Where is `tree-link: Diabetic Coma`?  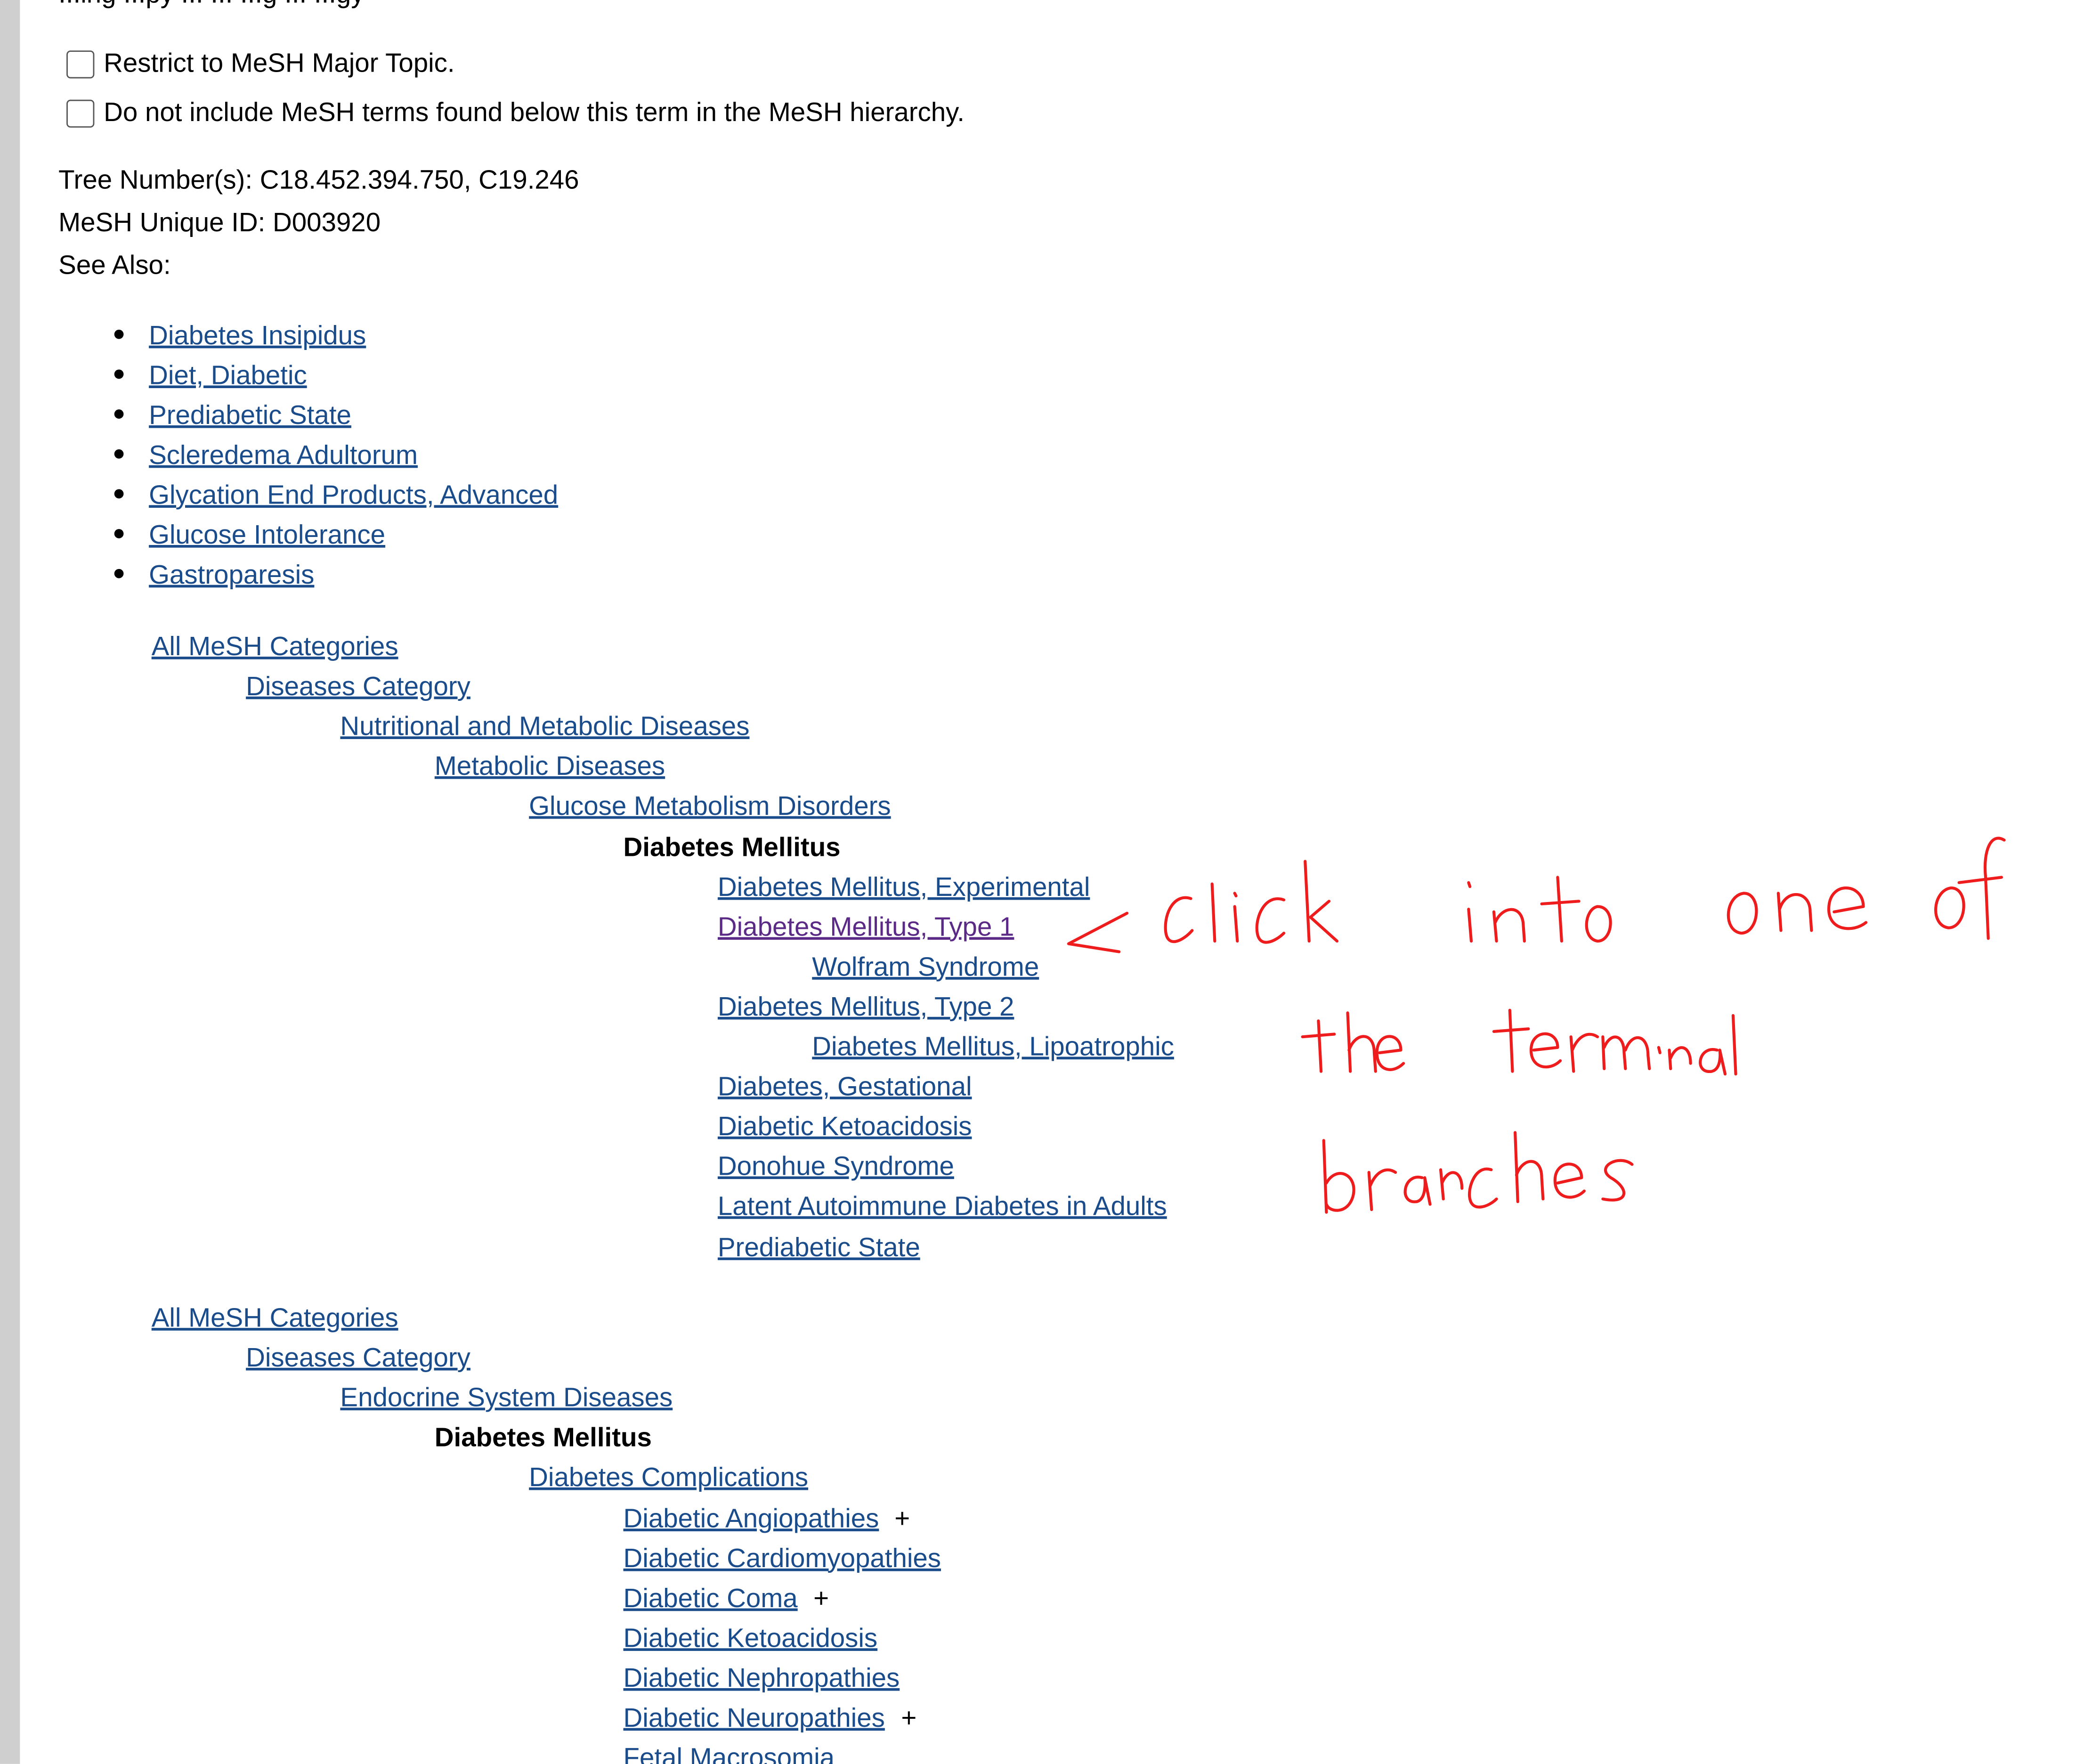 tree-link: Diabetic Coma is located at coordinates (711, 1599).